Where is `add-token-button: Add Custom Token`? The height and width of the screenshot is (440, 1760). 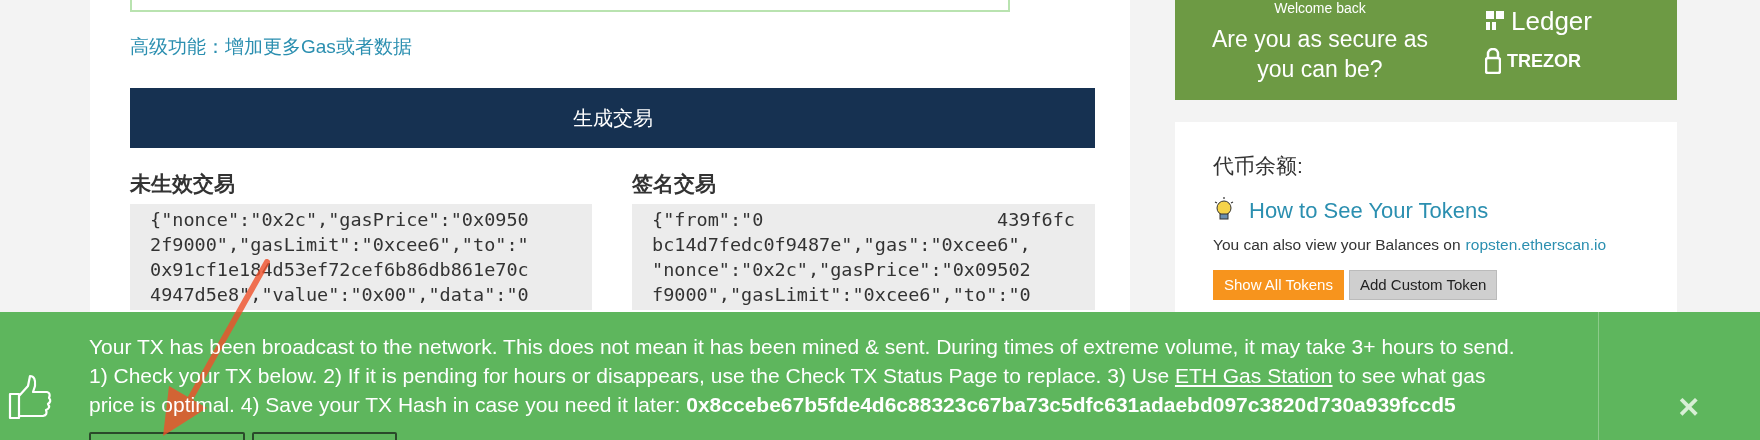 add-token-button: Add Custom Token is located at coordinates (1423, 284).